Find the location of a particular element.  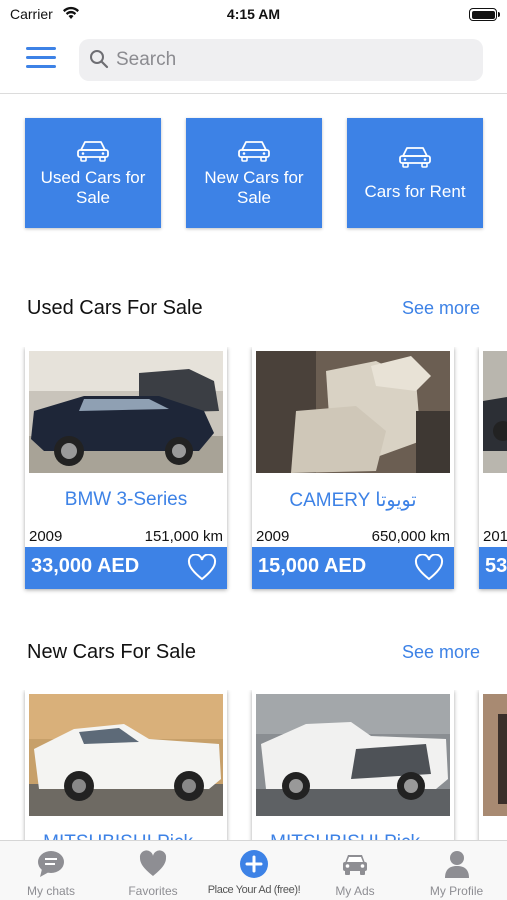

car-title: BMW 3-Series is located at coordinates (126, 499).